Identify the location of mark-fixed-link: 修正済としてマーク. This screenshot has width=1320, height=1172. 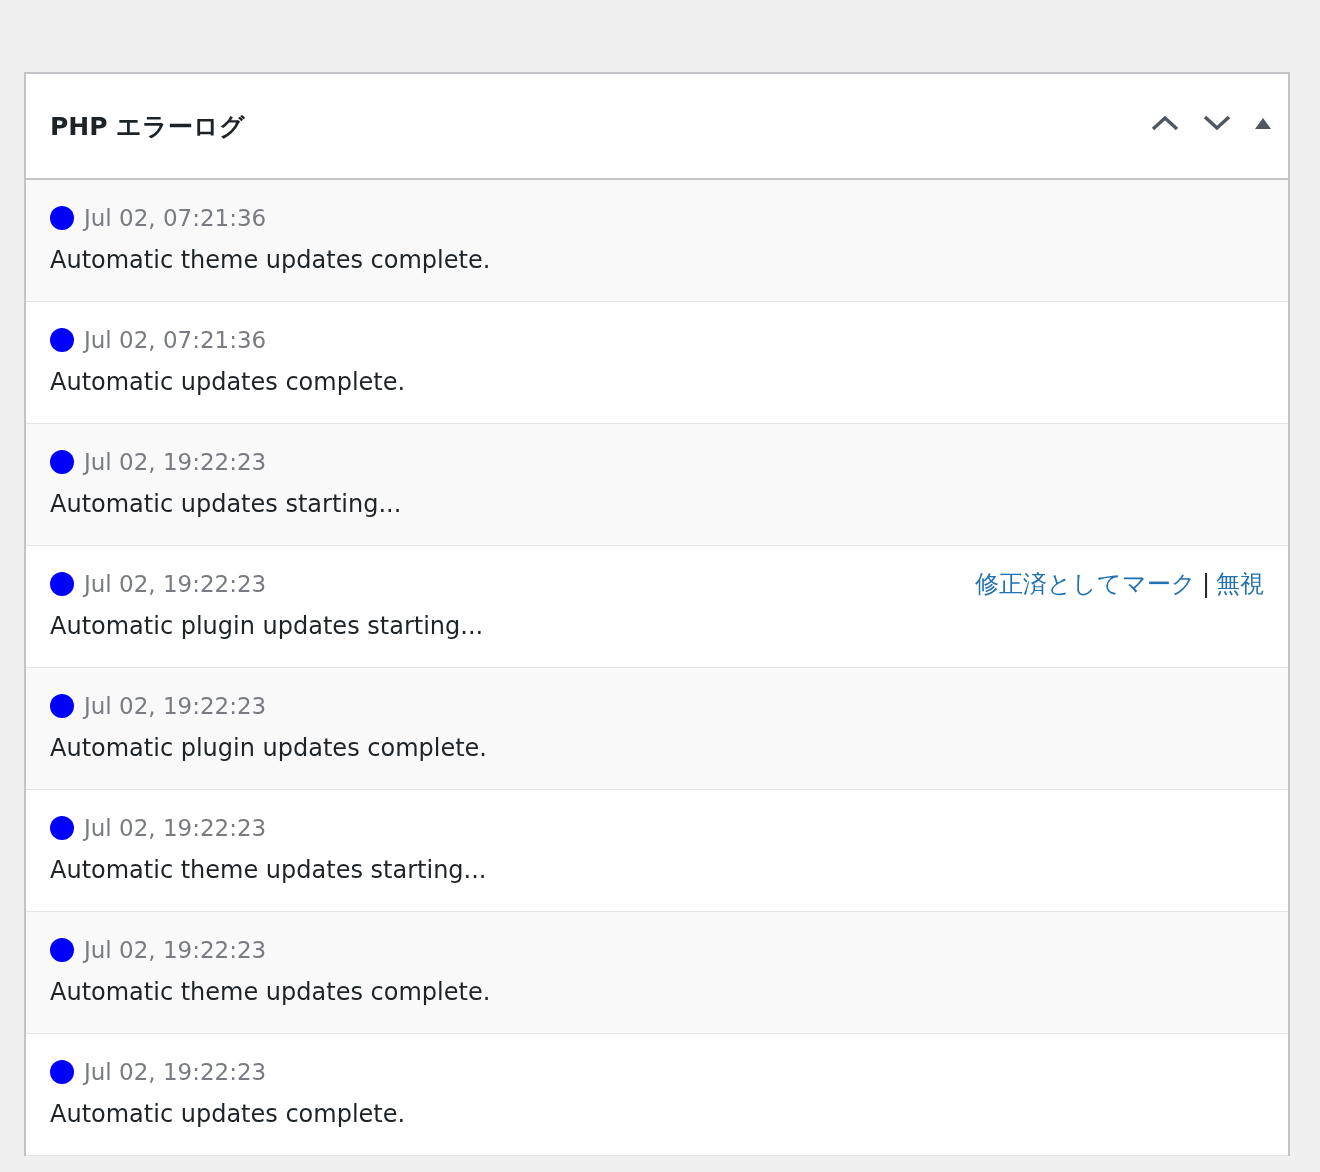
(1085, 584).